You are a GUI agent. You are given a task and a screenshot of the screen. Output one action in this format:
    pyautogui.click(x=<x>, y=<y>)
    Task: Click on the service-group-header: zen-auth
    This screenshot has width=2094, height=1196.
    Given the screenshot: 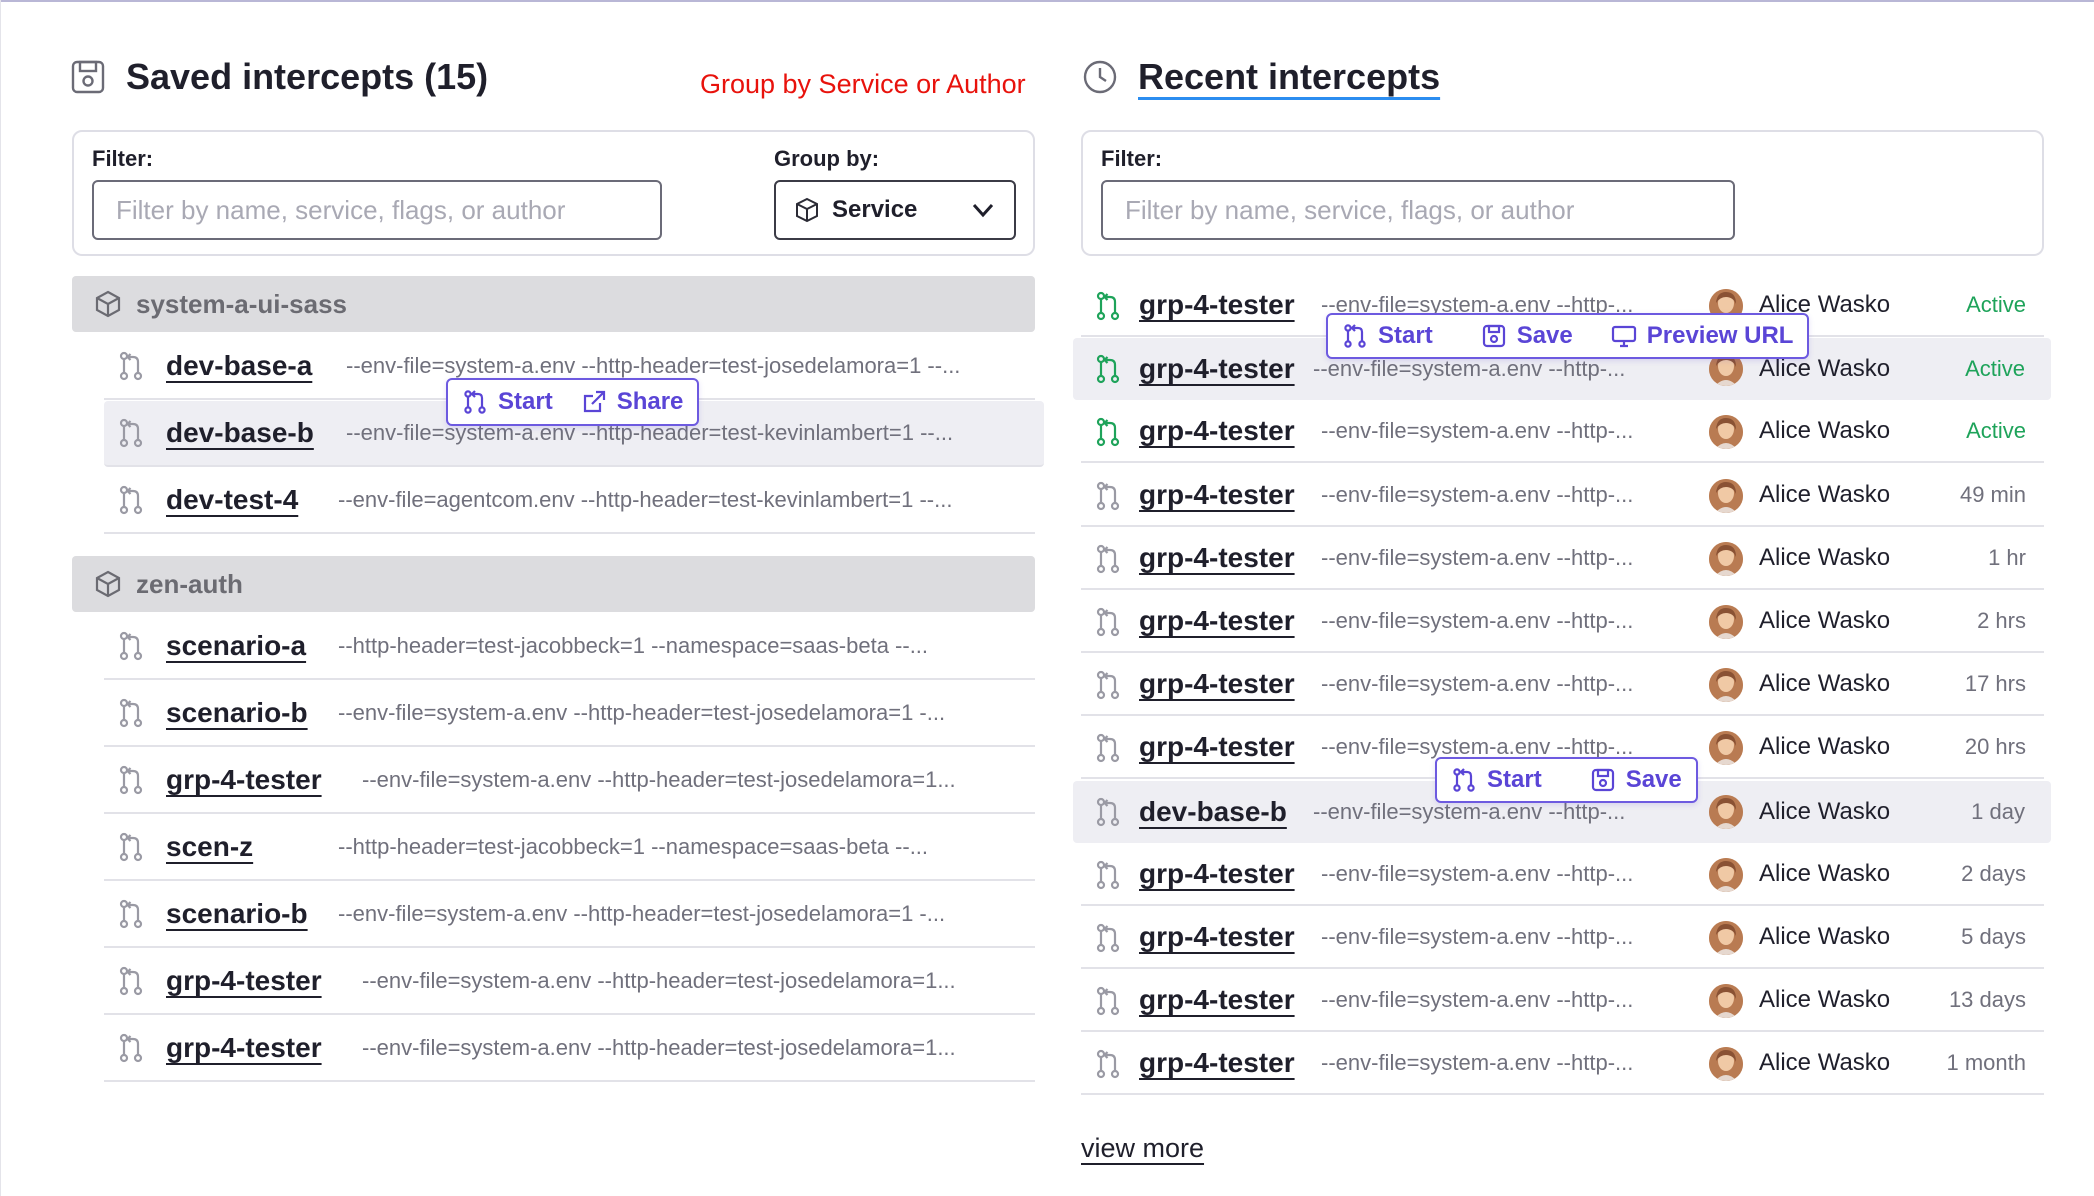 What is the action you would take?
    pyautogui.click(x=553, y=584)
    